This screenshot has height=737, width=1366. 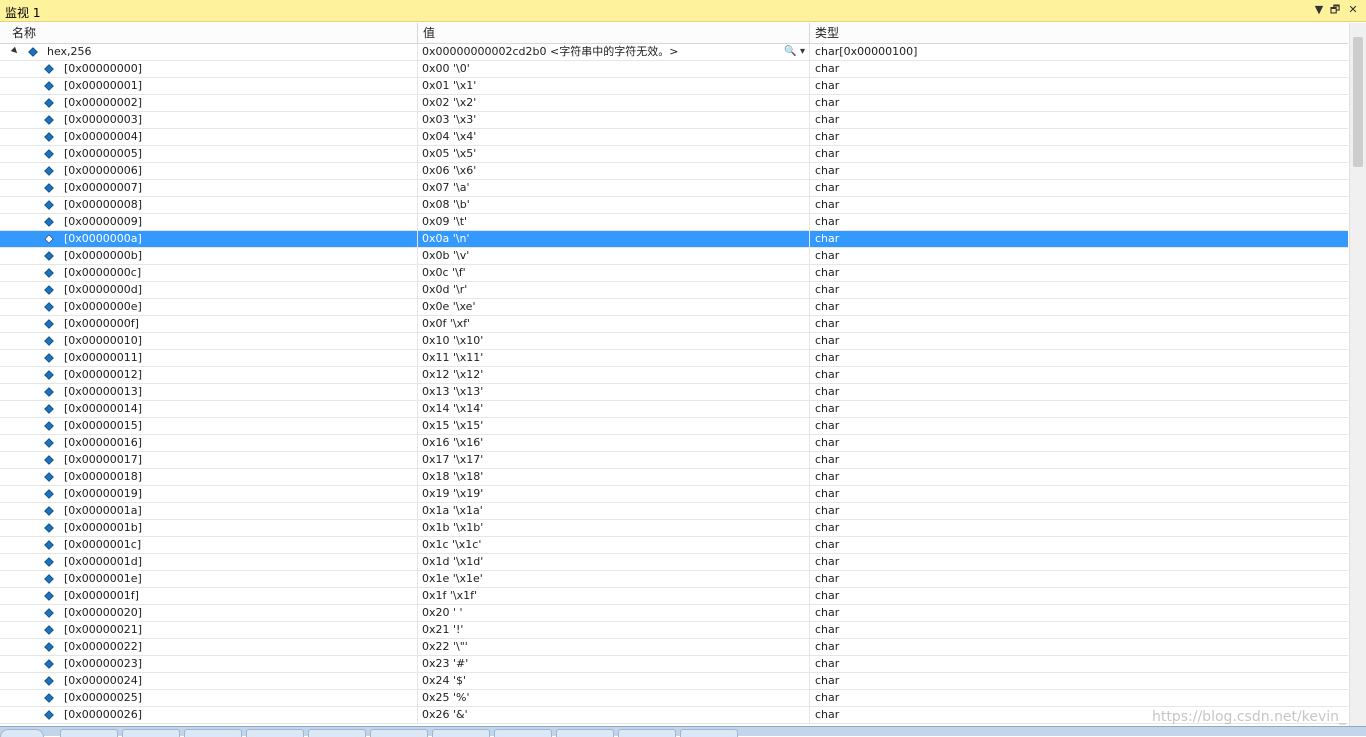 I want to click on table-row: [0x00000014] 0x14 '\x14' char, so click(x=674, y=409).